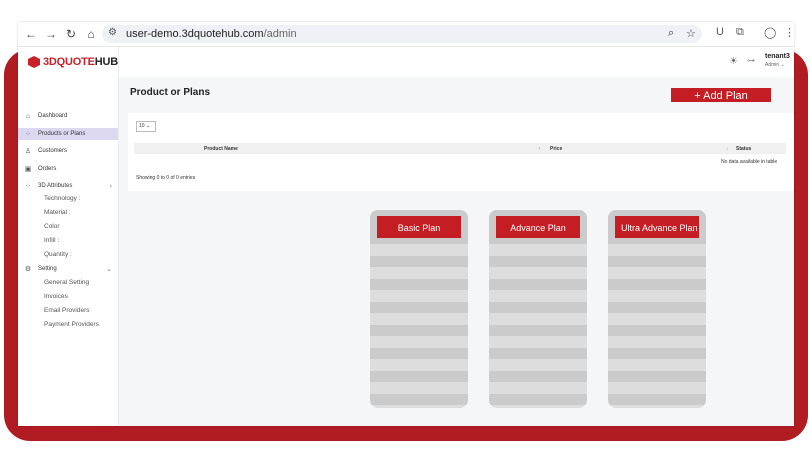 The width and height of the screenshot is (812, 458). I want to click on sidebar-item-label: 3D Attributes, so click(55, 186).